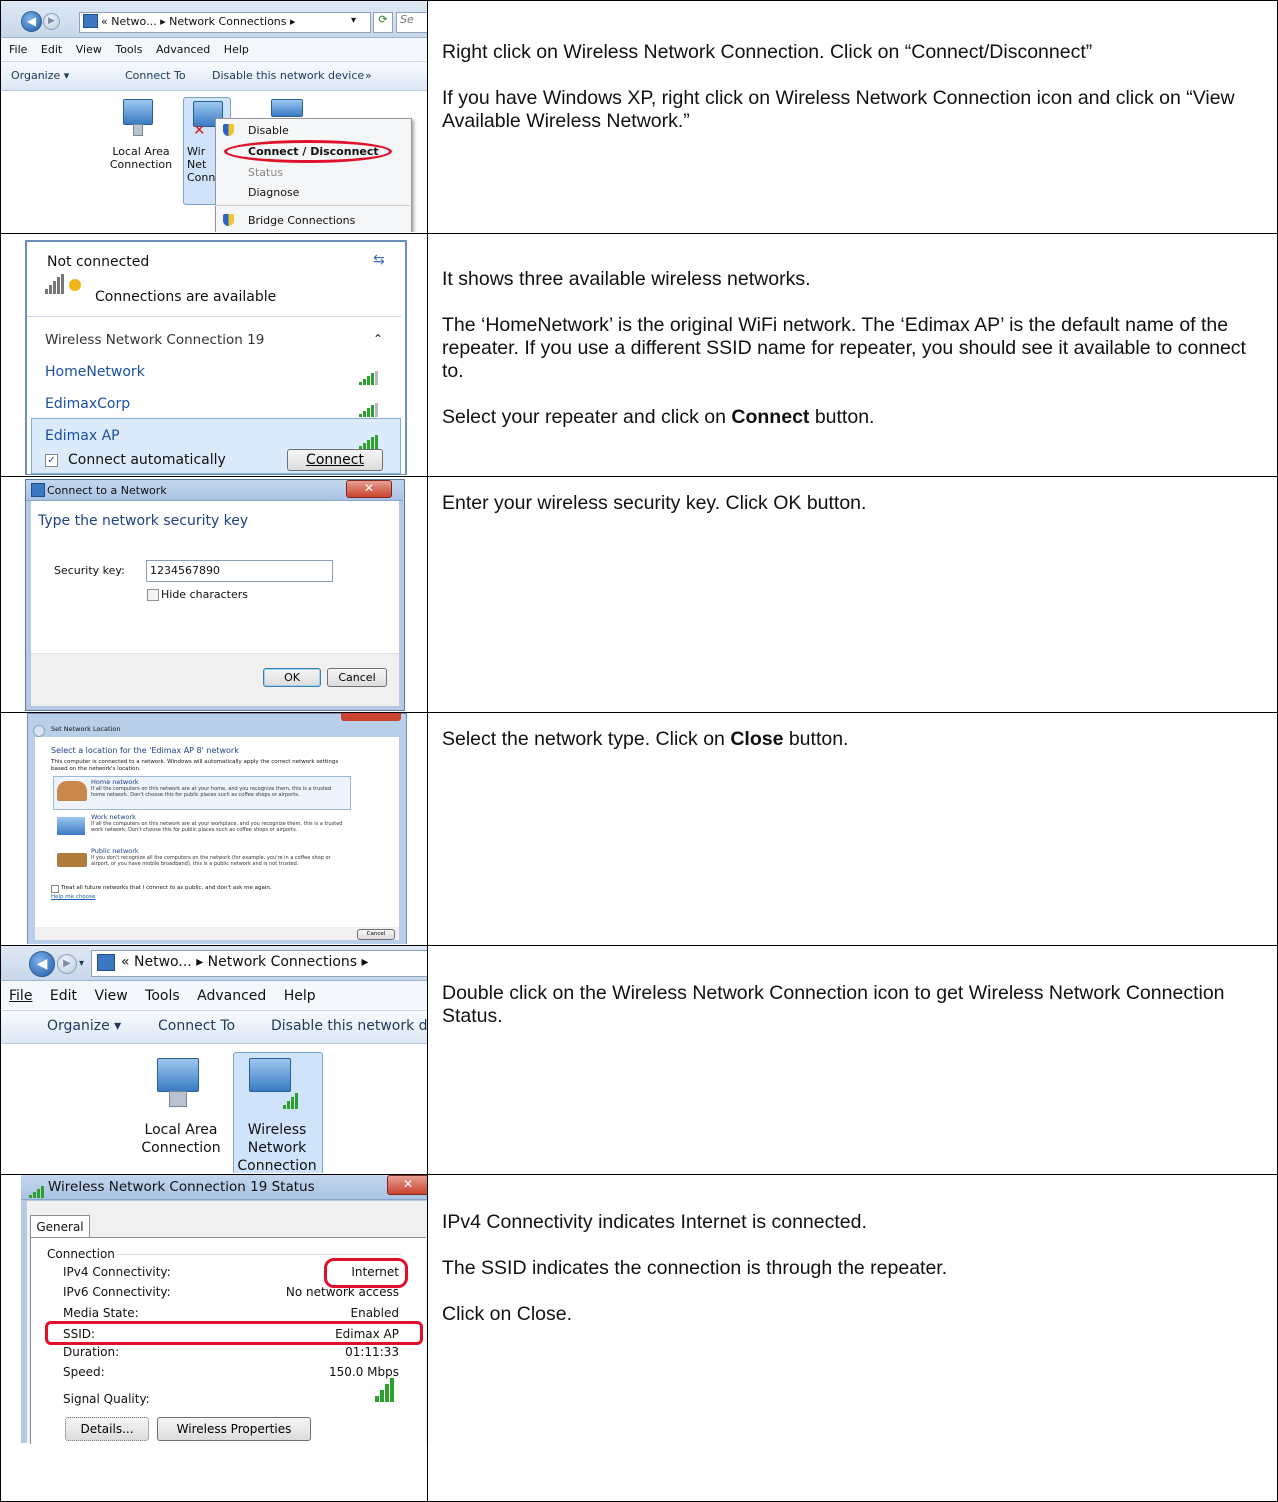 This screenshot has height=1502, width=1278. I want to click on highlight-ring-ssid, so click(234, 1333).